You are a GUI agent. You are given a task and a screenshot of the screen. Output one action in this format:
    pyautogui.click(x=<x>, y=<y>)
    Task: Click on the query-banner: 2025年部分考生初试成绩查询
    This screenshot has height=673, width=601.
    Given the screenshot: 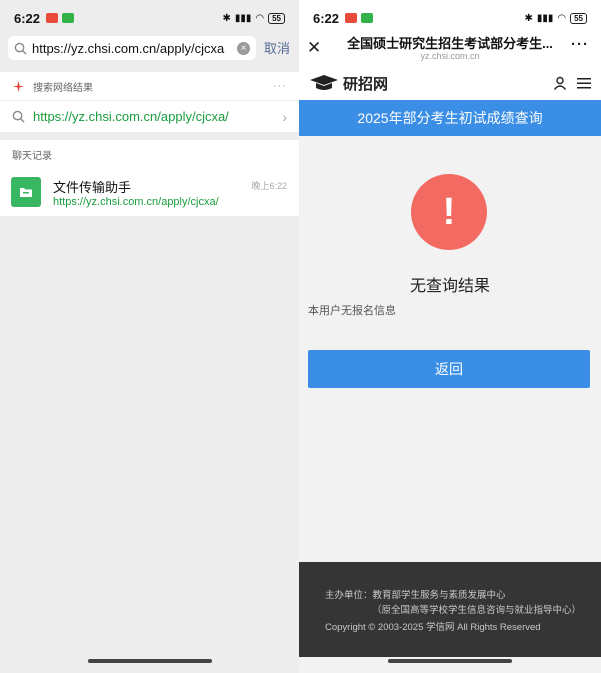 What is the action you would take?
    pyautogui.click(x=450, y=118)
    